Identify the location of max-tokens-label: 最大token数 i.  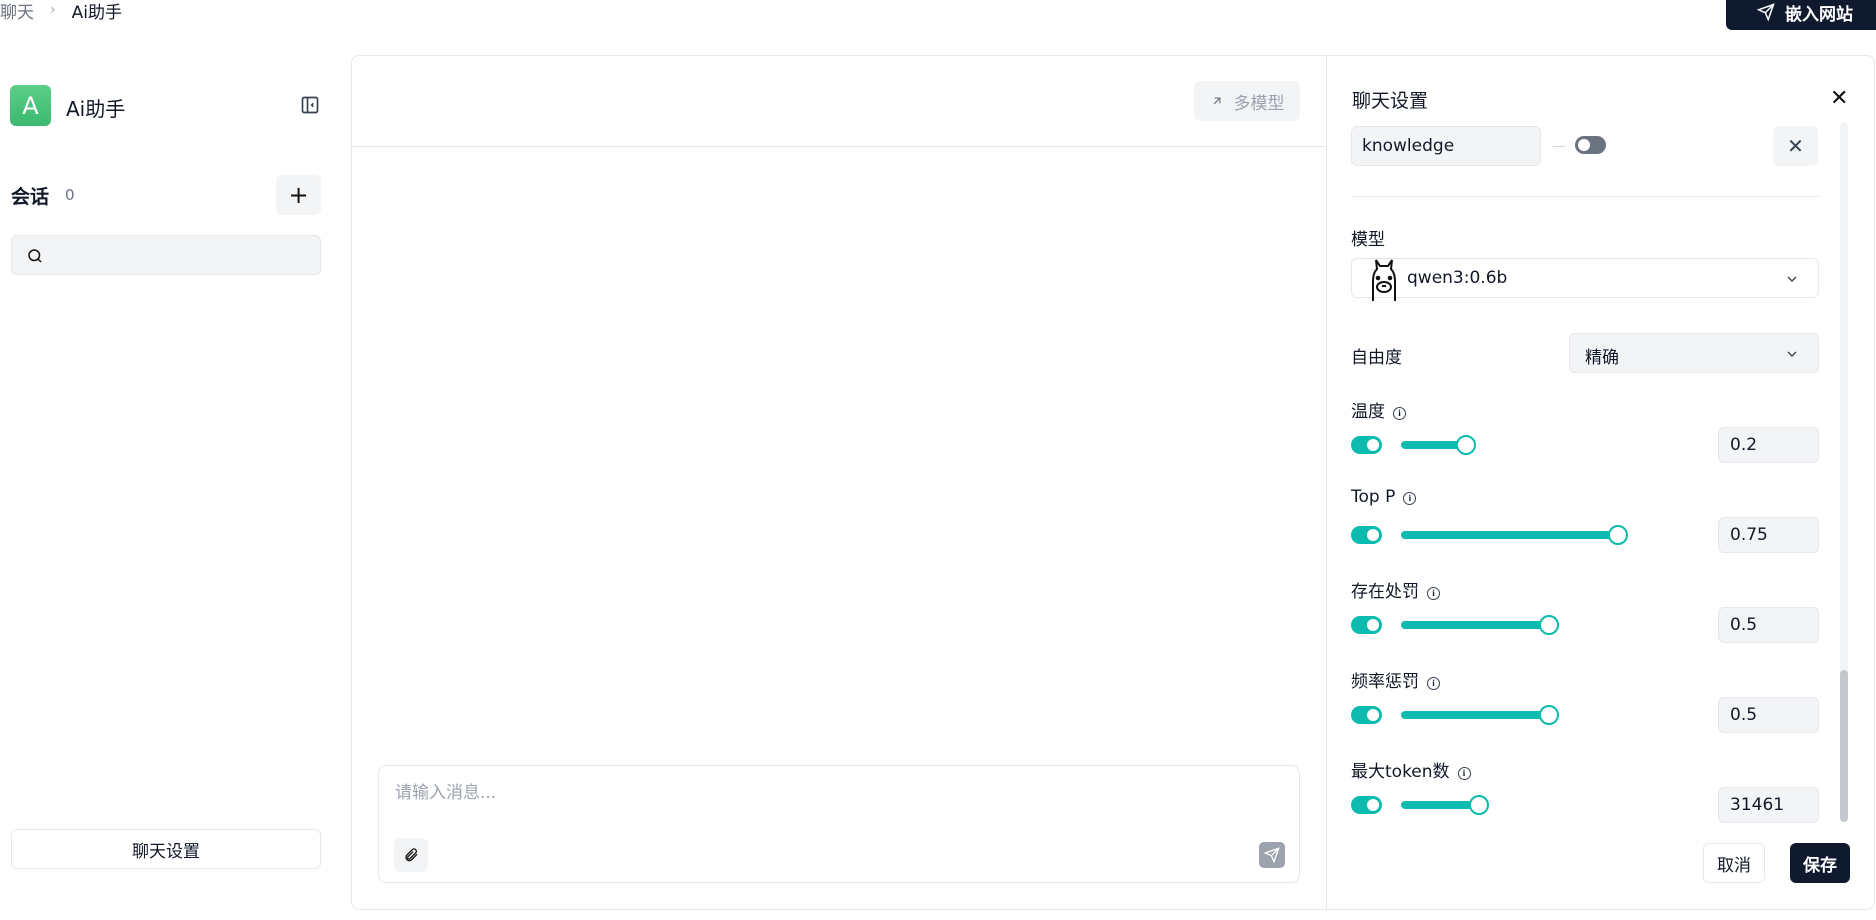
(1411, 769).